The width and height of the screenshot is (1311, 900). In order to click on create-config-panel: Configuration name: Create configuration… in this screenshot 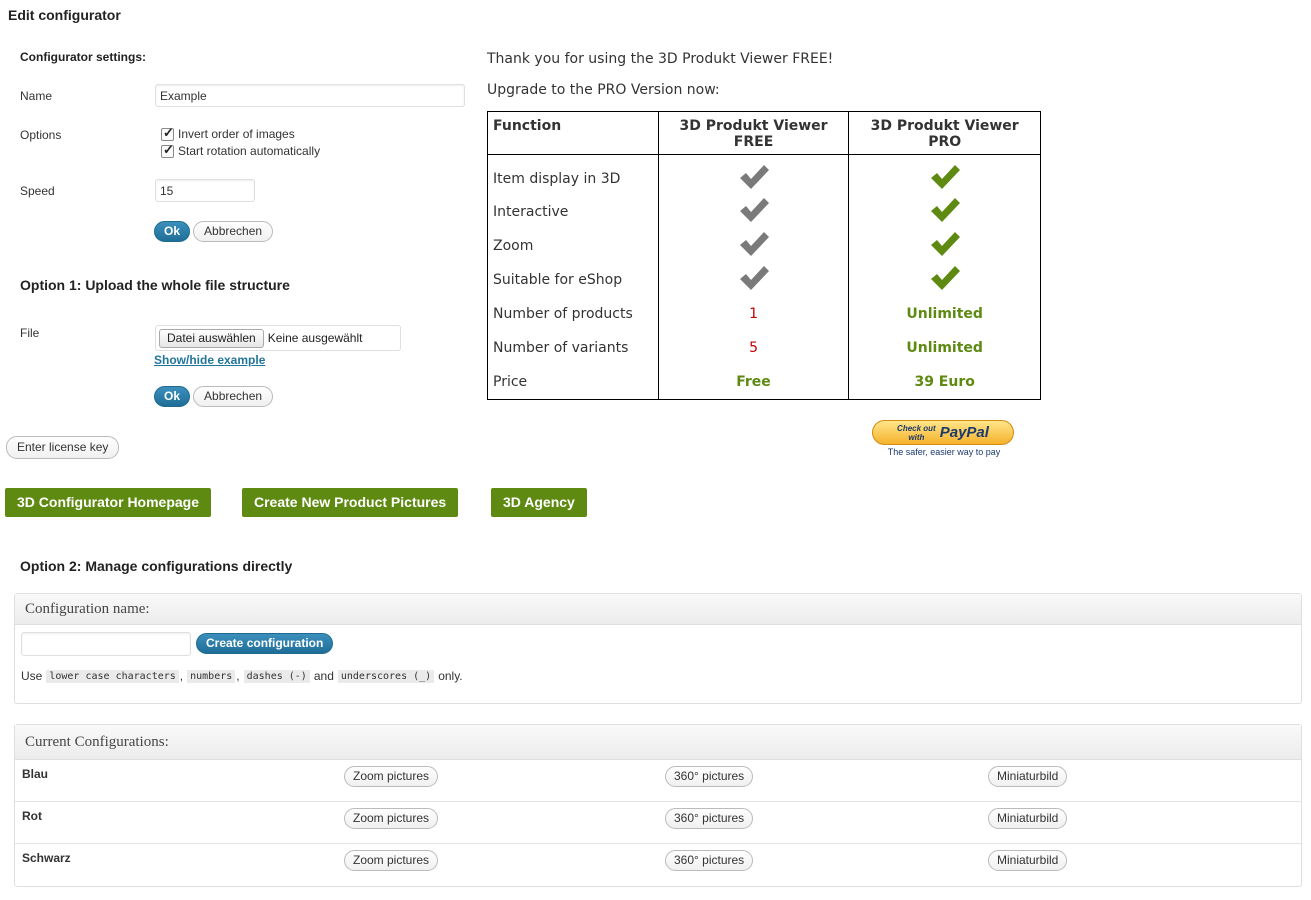, I will do `click(658, 648)`.